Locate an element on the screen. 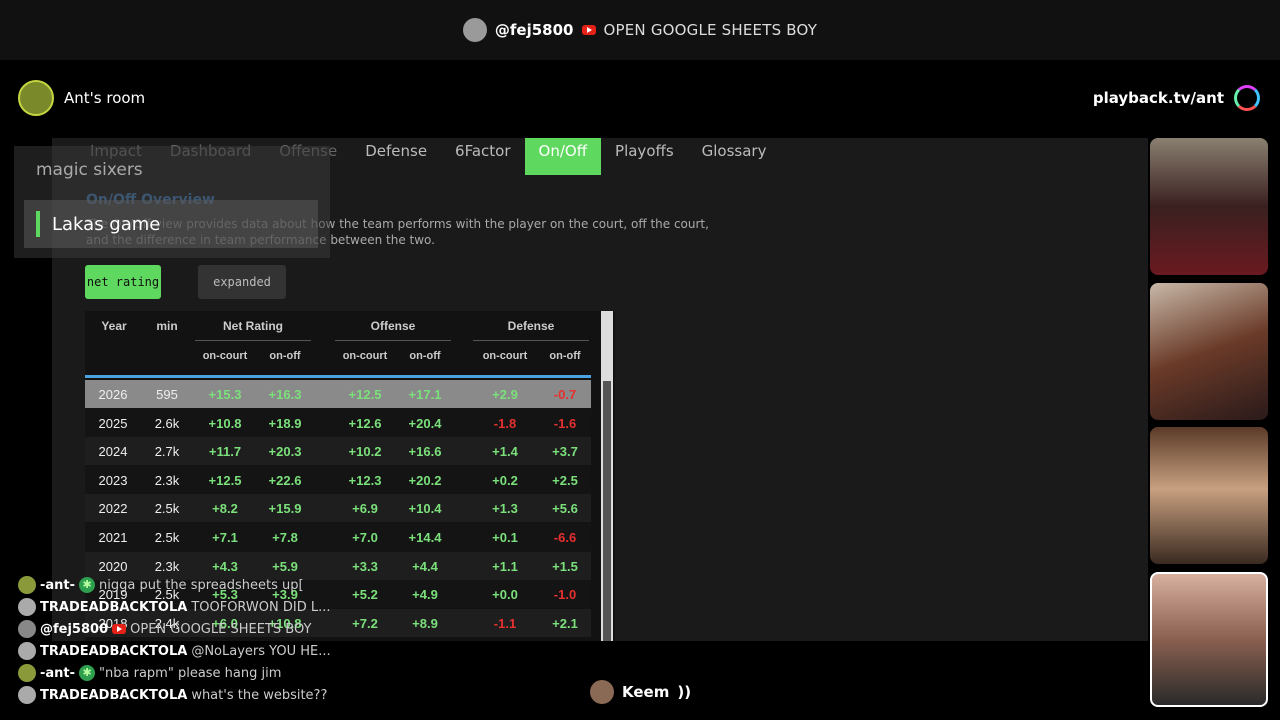 The height and width of the screenshot is (720, 1280). room-label: Ant's room is located at coordinates (81, 98).